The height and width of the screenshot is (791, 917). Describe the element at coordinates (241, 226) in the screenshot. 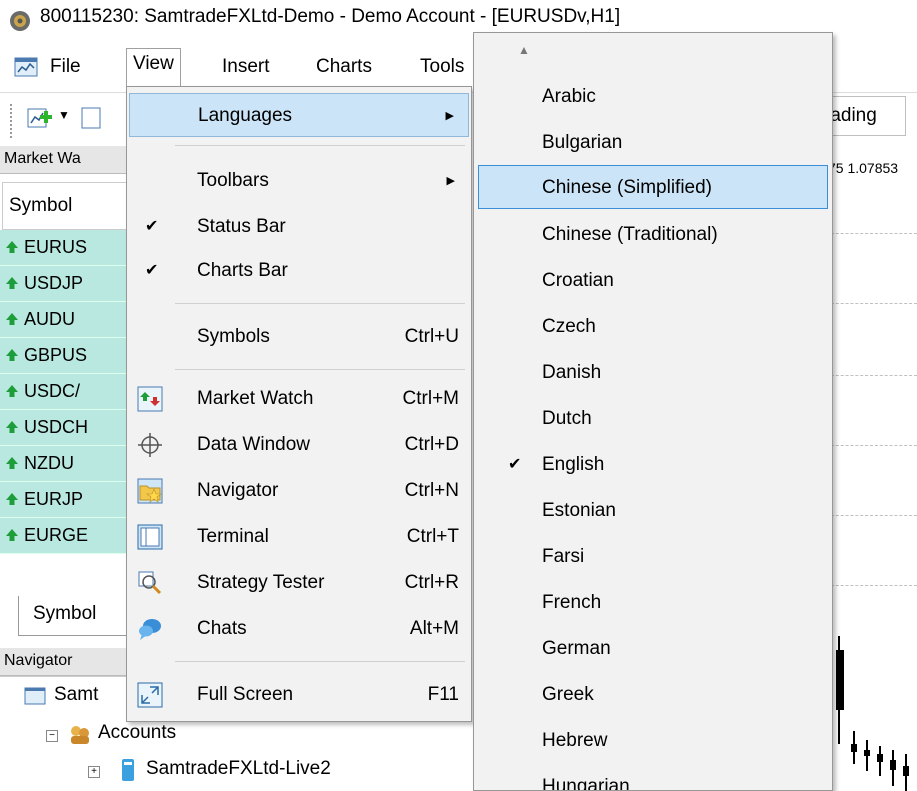

I see `menu-item-label: Status Bar` at that location.